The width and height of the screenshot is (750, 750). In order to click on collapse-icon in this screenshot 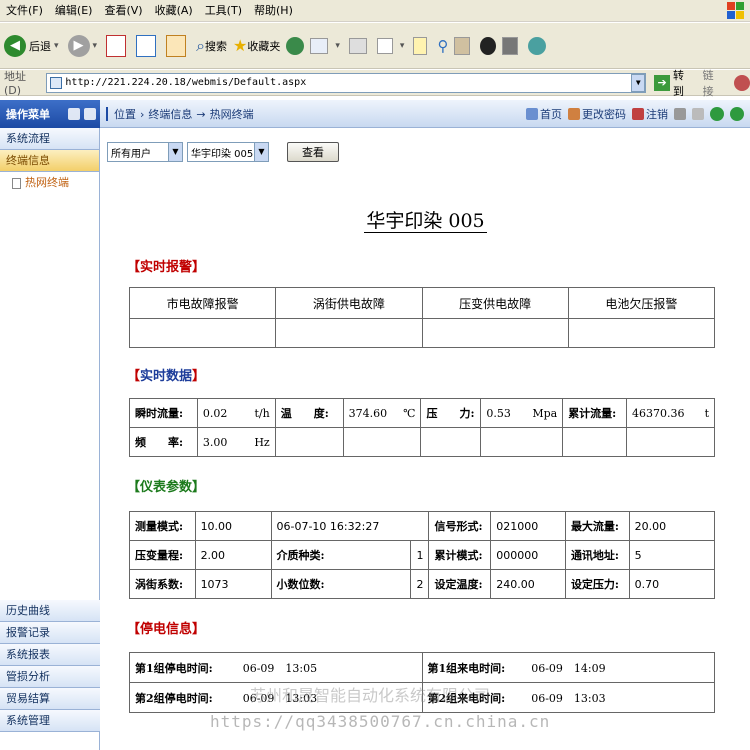, I will do `click(90, 114)`.